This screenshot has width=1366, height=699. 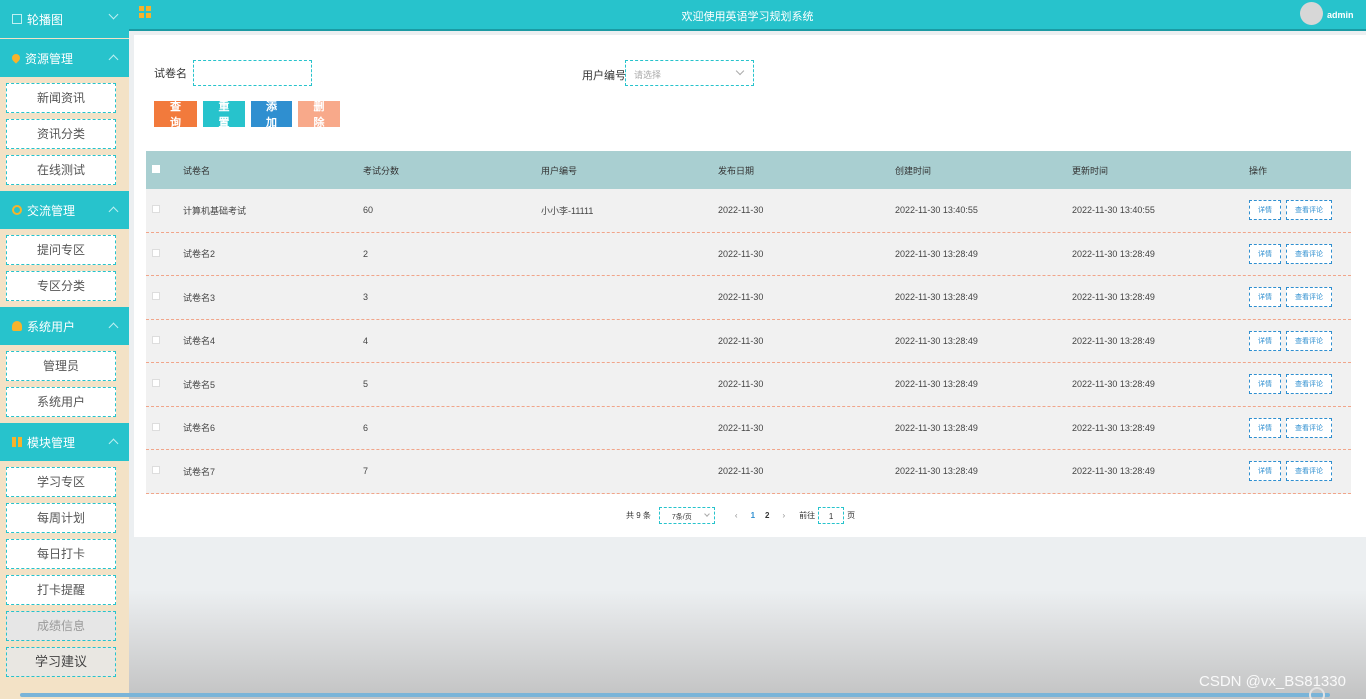 What do you see at coordinates (1311, 13) in the screenshot?
I see `avatar` at bounding box center [1311, 13].